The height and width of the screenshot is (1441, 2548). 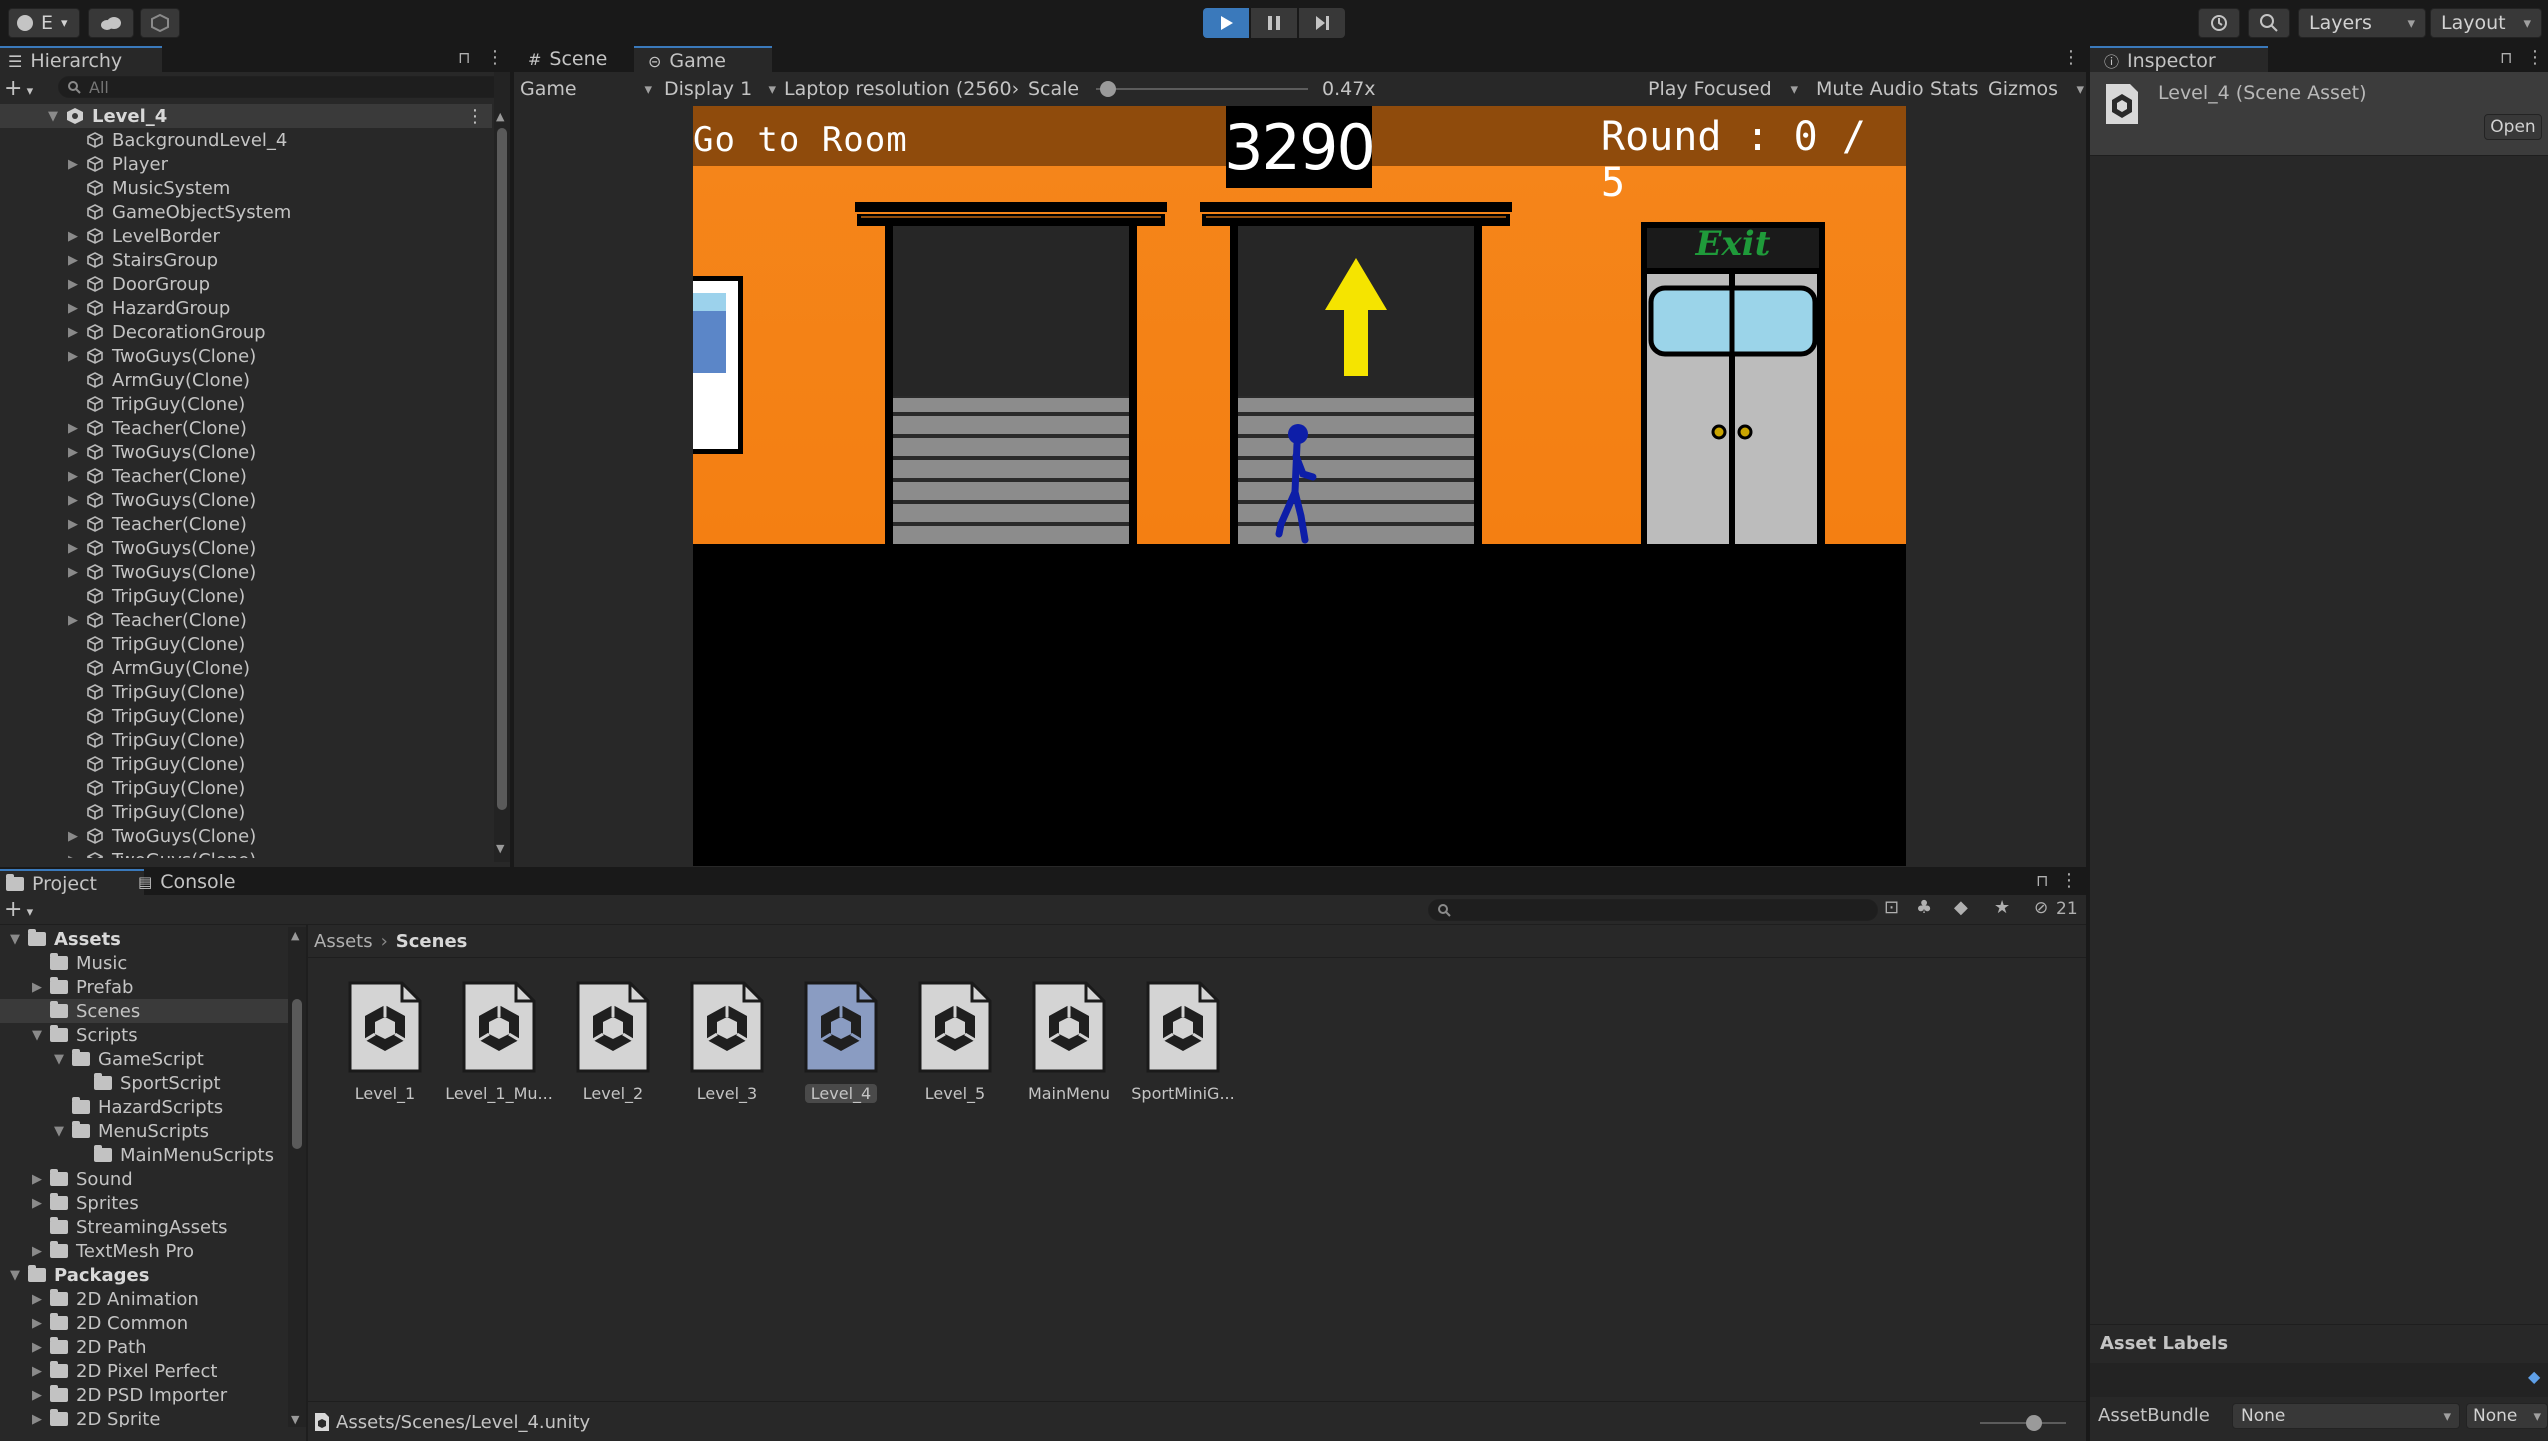 I want to click on folder-tree-item: ▶ 2D Sprite, so click(x=144, y=1417).